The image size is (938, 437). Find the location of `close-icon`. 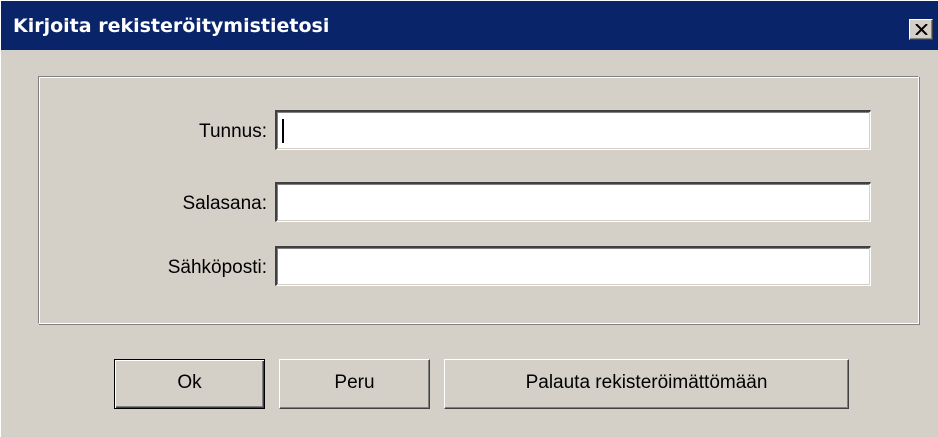

close-icon is located at coordinates (921, 29).